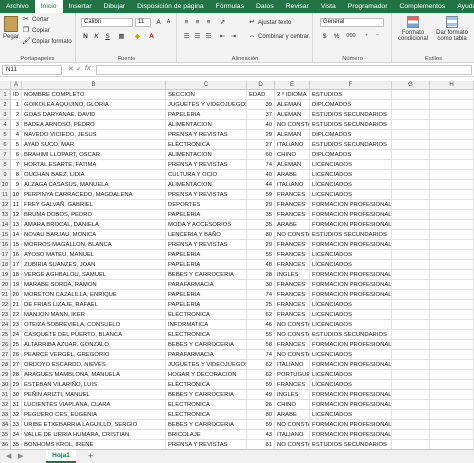 Image resolution: width=474 pixels, height=463 pixels. I want to click on align-middle-icon: ≡, so click(197, 22).